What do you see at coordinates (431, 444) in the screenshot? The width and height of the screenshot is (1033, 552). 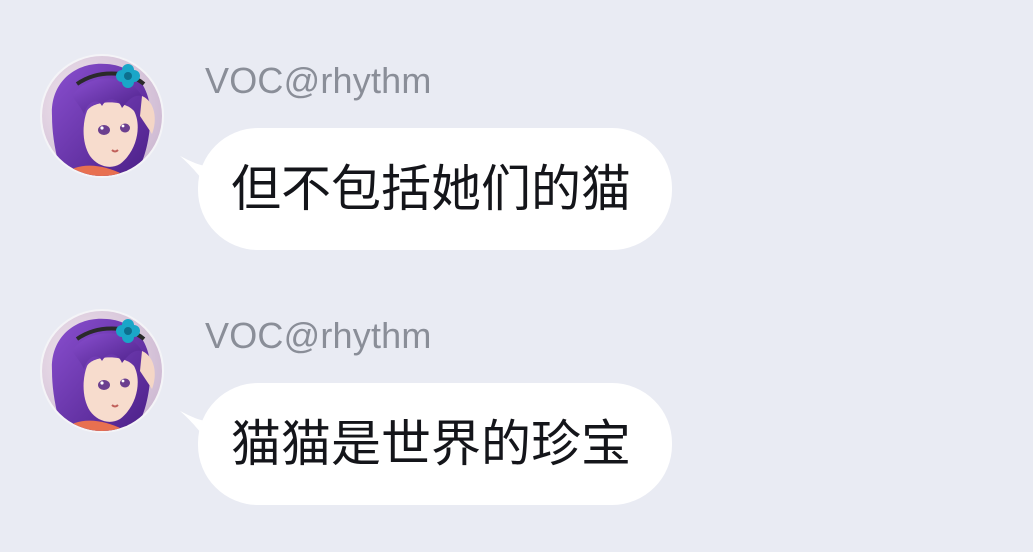 I see `message-text: 猫猫是世界的珍宝` at bounding box center [431, 444].